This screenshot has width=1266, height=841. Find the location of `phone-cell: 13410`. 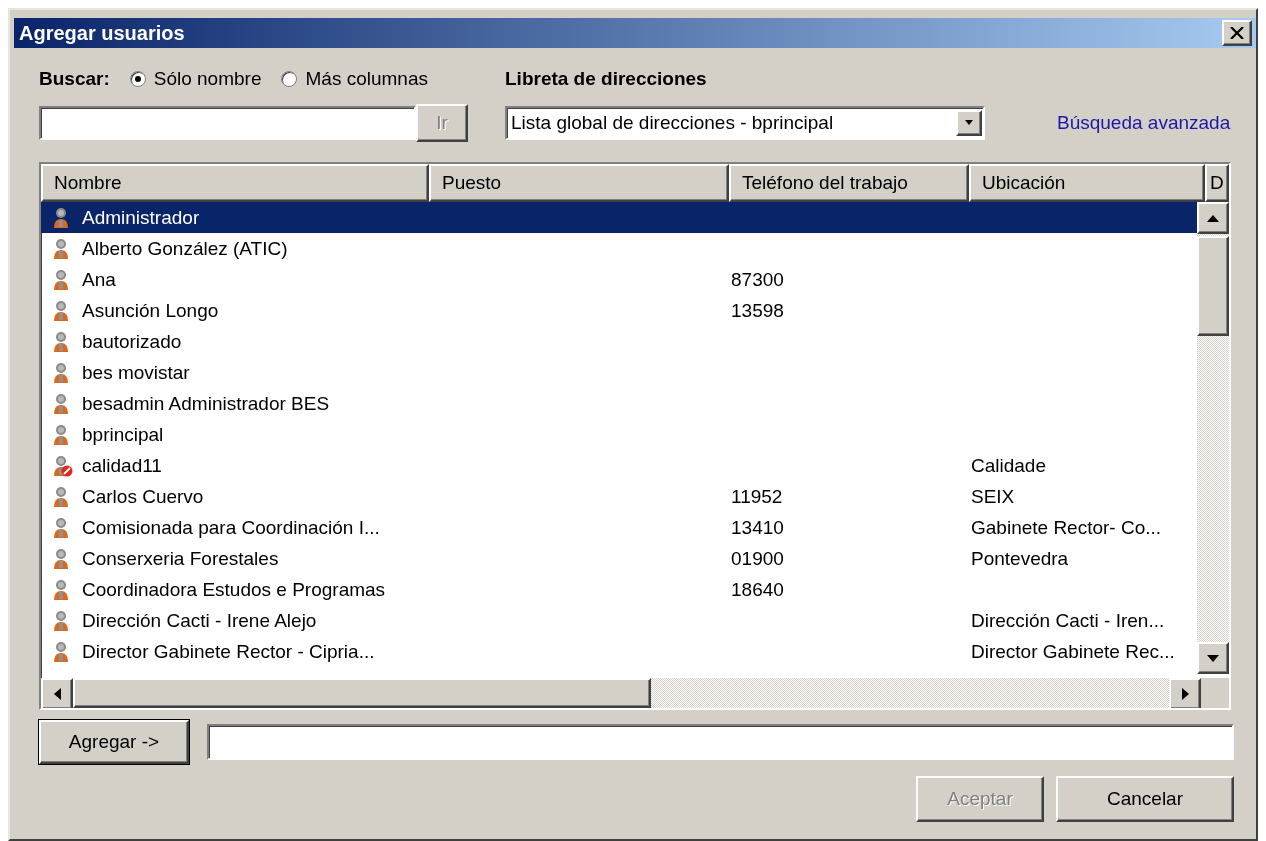

phone-cell: 13410 is located at coordinates (757, 527).